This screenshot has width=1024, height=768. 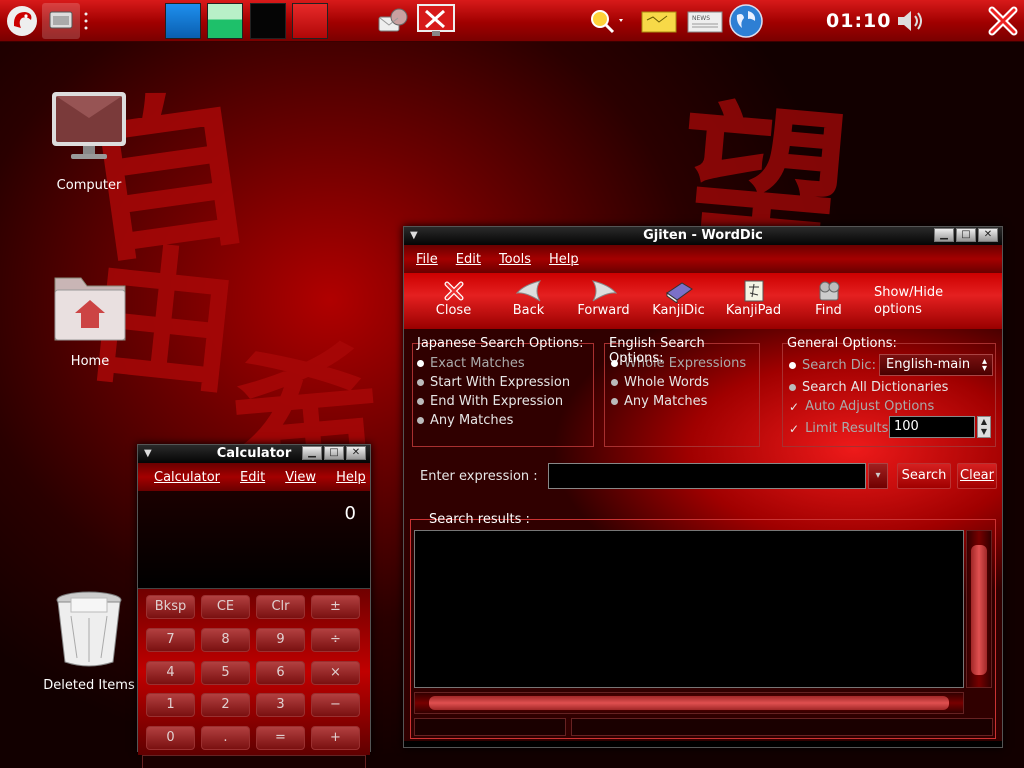 I want to click on calculator-menubar: Calculator Edit View Help, so click(x=254, y=477).